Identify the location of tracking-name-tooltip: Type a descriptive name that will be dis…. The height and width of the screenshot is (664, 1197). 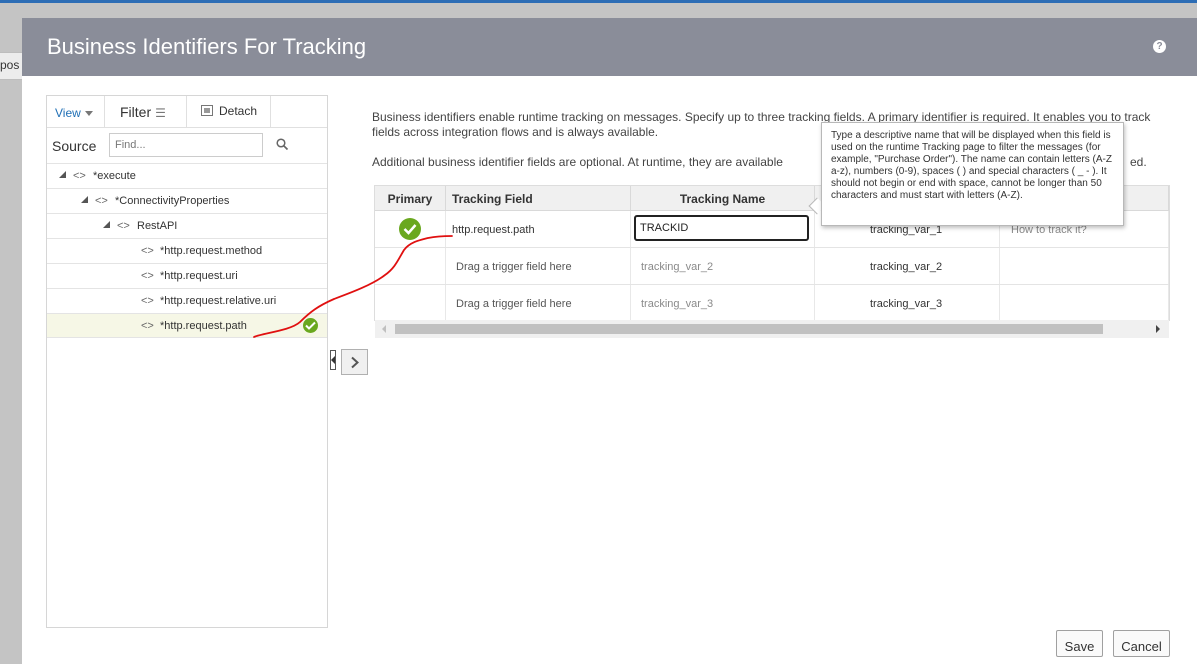
(972, 174).